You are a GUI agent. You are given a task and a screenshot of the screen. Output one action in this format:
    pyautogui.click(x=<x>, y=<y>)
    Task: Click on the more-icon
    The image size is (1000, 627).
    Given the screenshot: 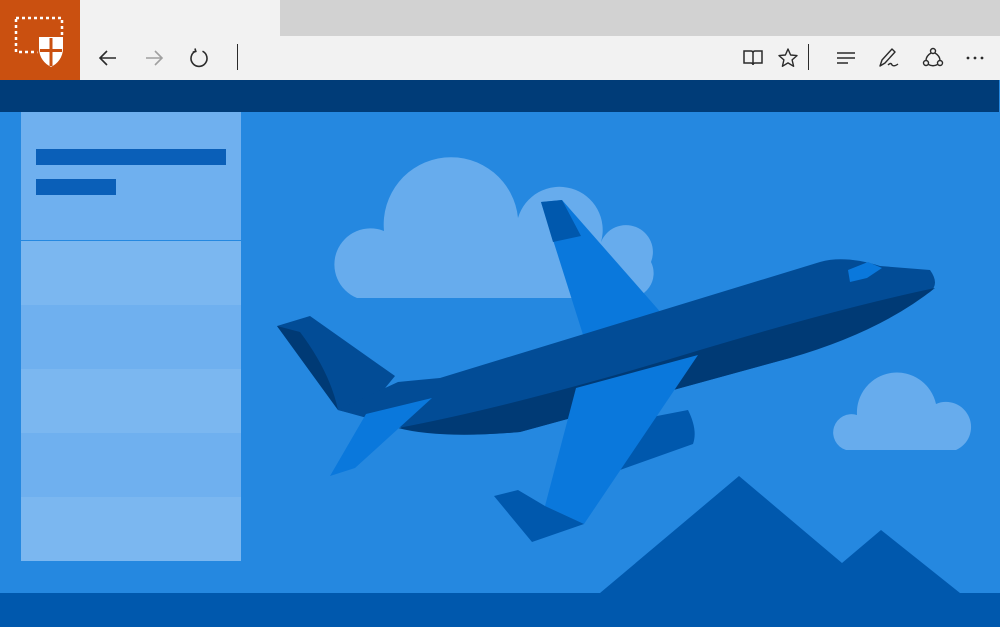 What is the action you would take?
    pyautogui.click(x=975, y=58)
    